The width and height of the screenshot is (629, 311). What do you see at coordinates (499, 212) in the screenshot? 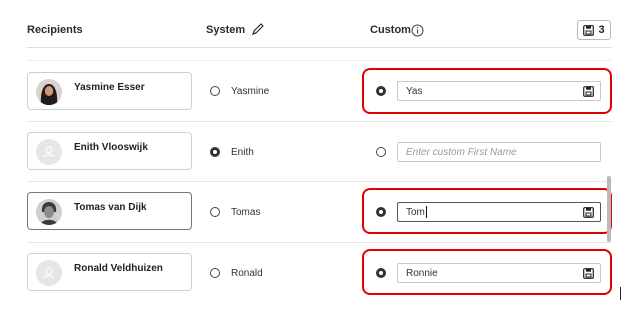
I see `custom-name-input: Tom` at bounding box center [499, 212].